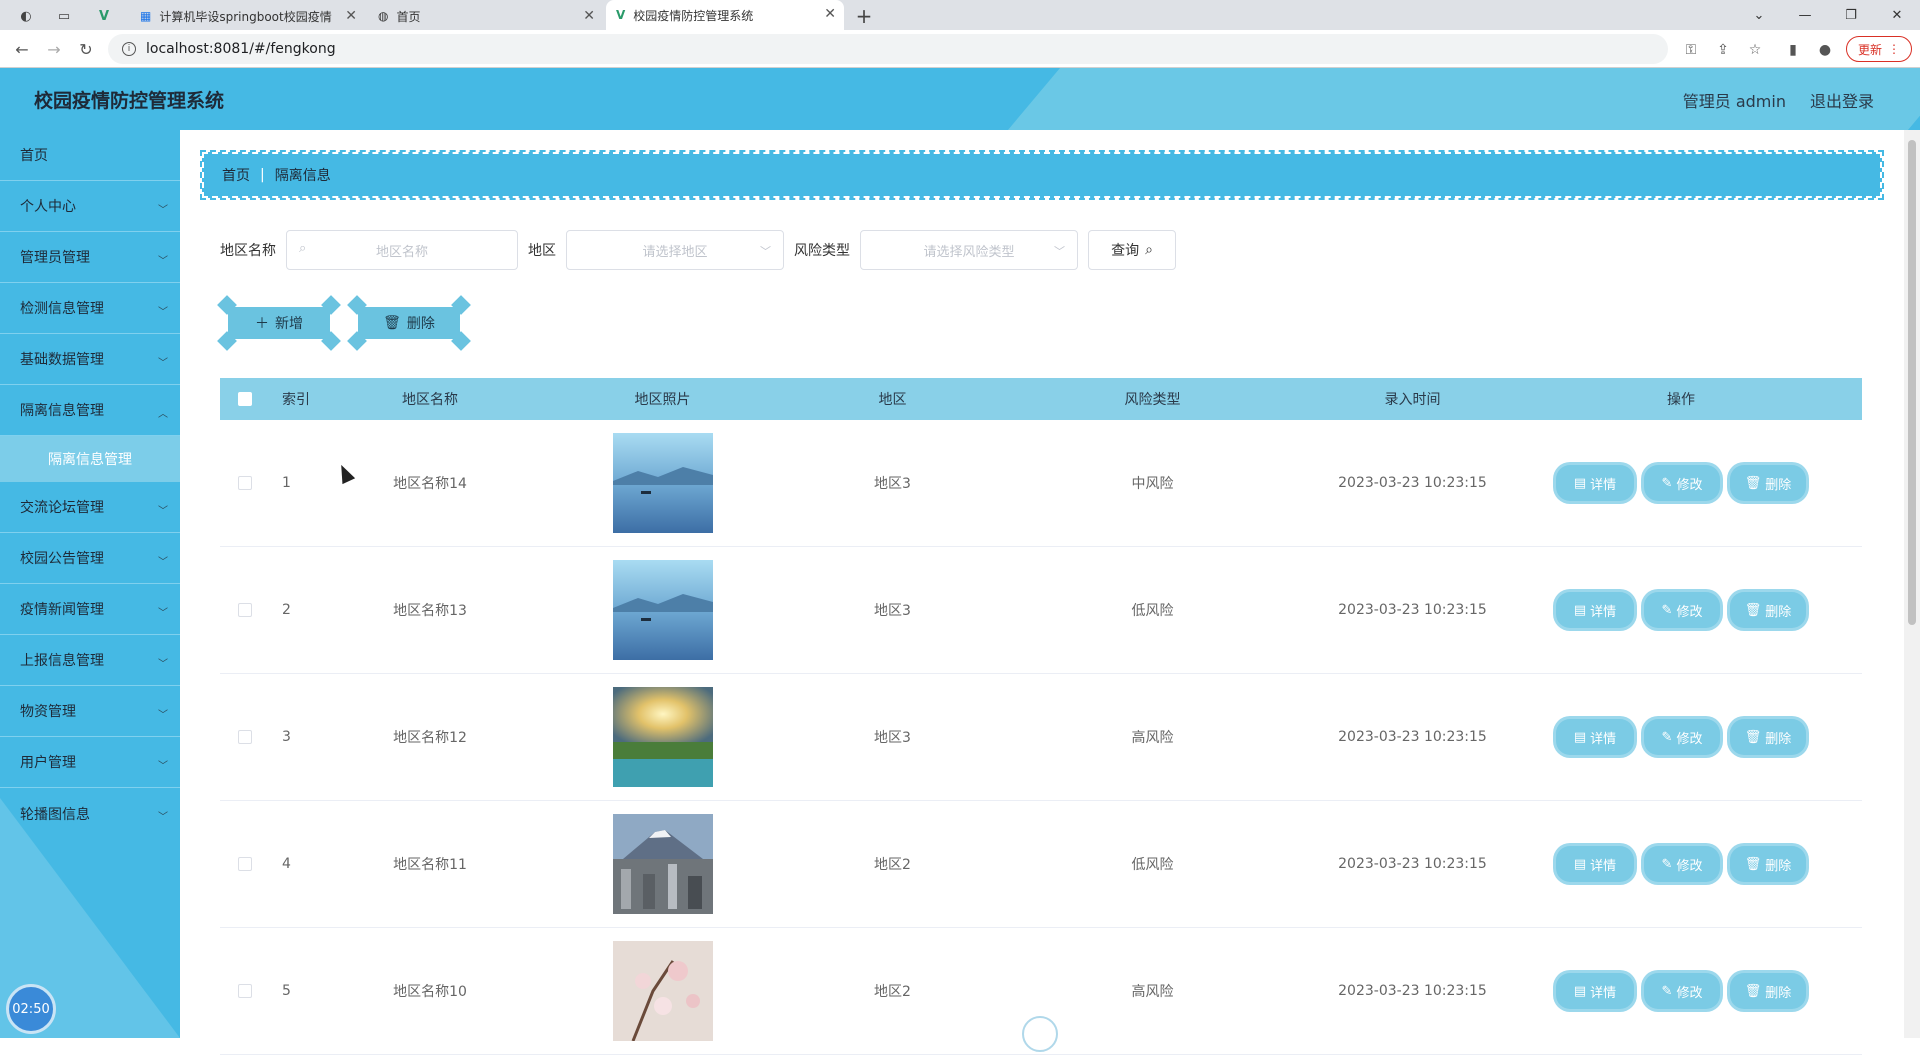 This screenshot has width=1920, height=1055. I want to click on sidebar-item-home: 首页, so click(90, 155).